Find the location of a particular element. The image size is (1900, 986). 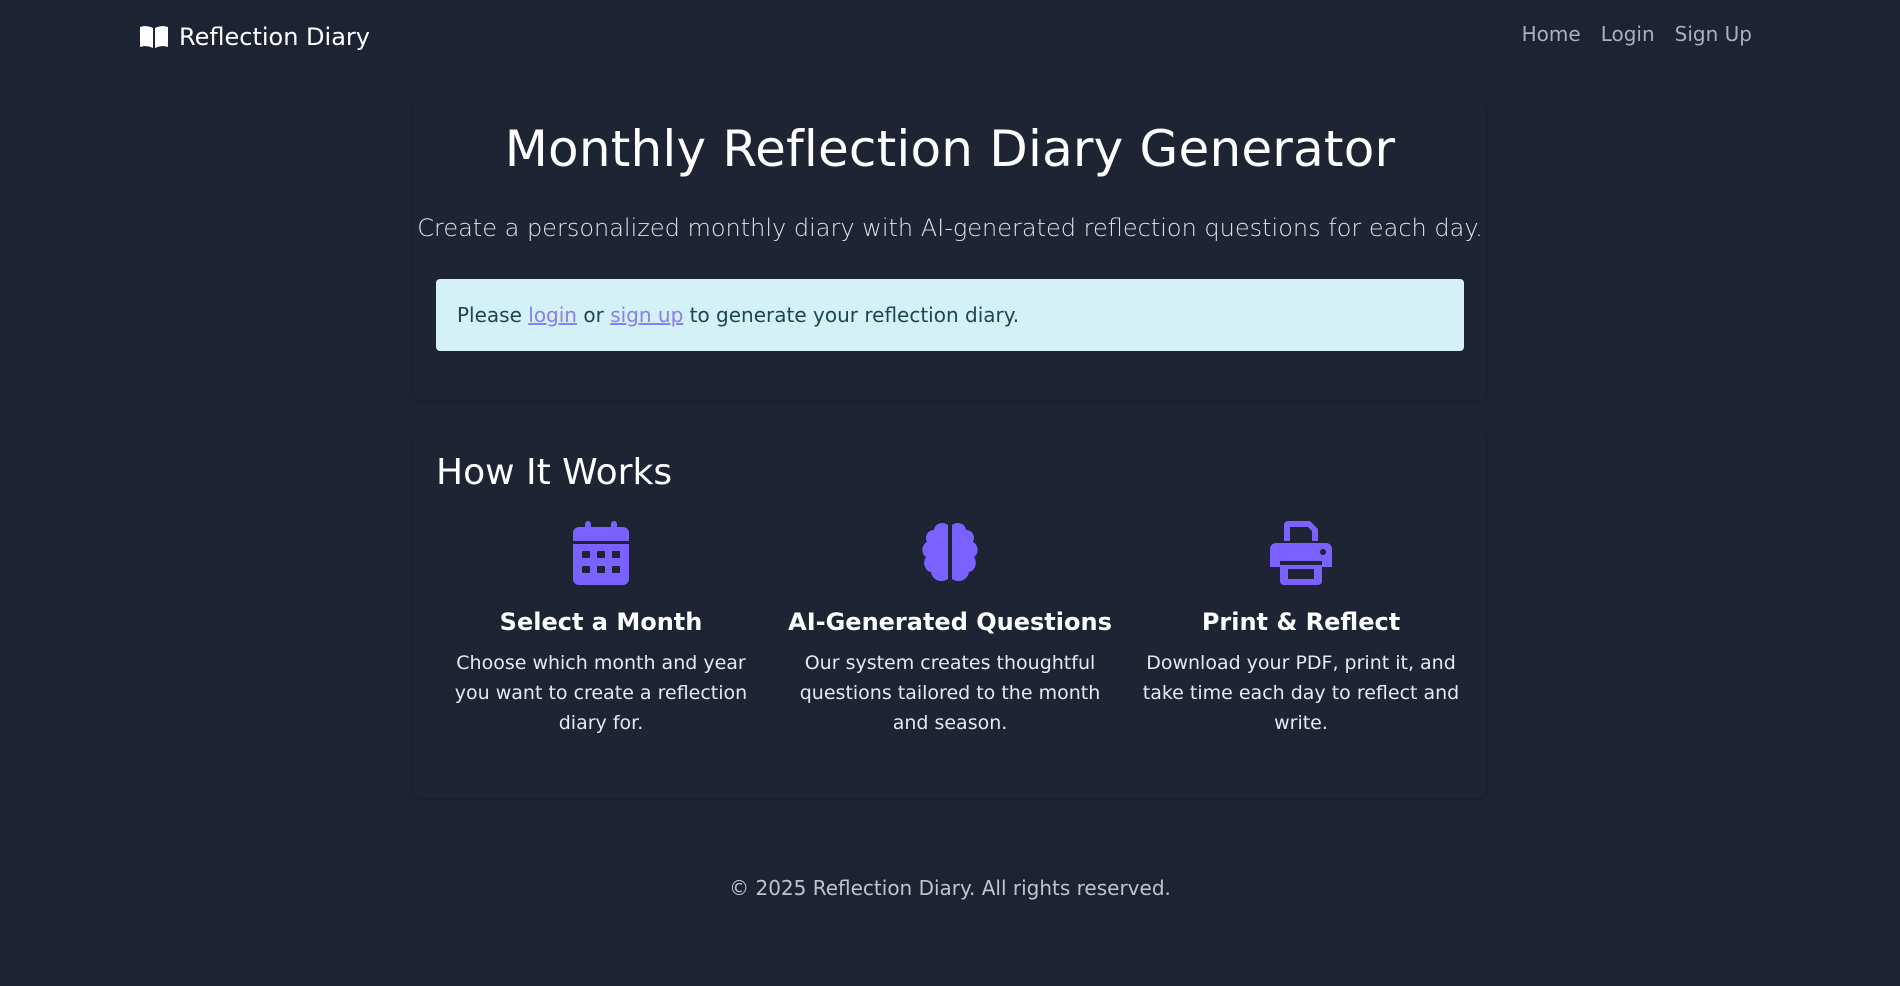

alert-middle: or is located at coordinates (594, 315).